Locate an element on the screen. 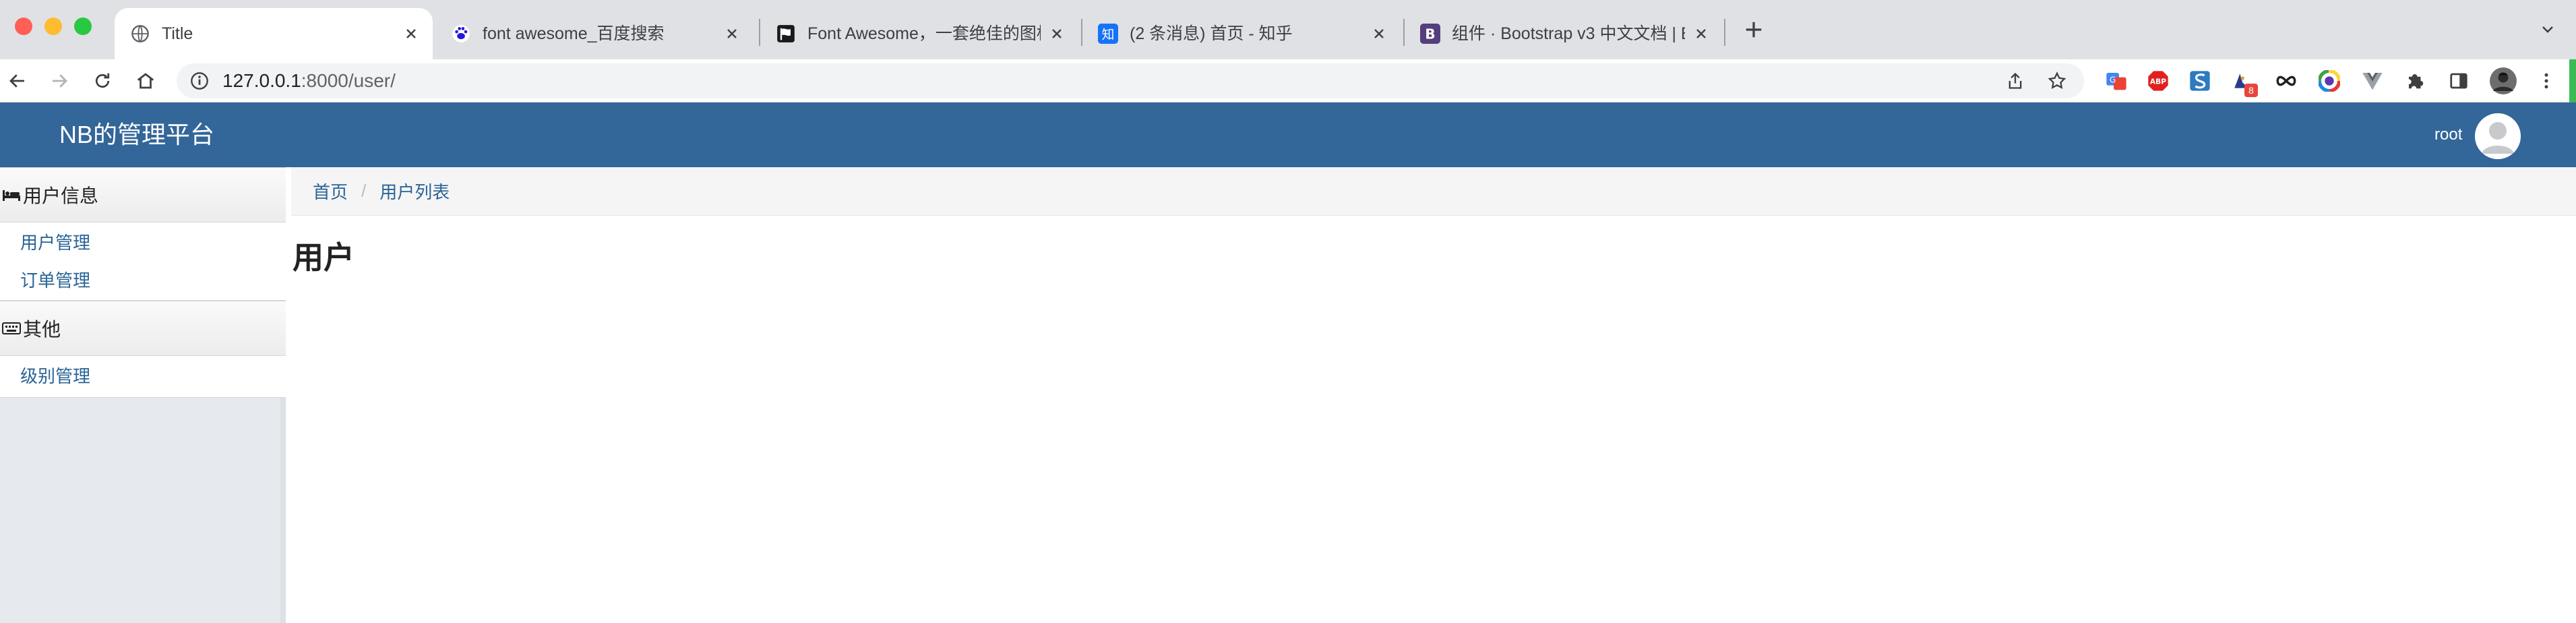 This screenshot has height=623, width=2576. url-path: :8000/user/ is located at coordinates (349, 80).